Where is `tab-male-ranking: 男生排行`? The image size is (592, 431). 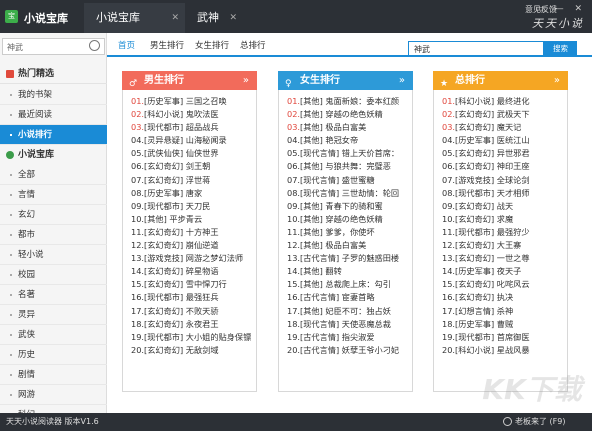 tab-male-ranking: 男生排行 is located at coordinates (167, 45).